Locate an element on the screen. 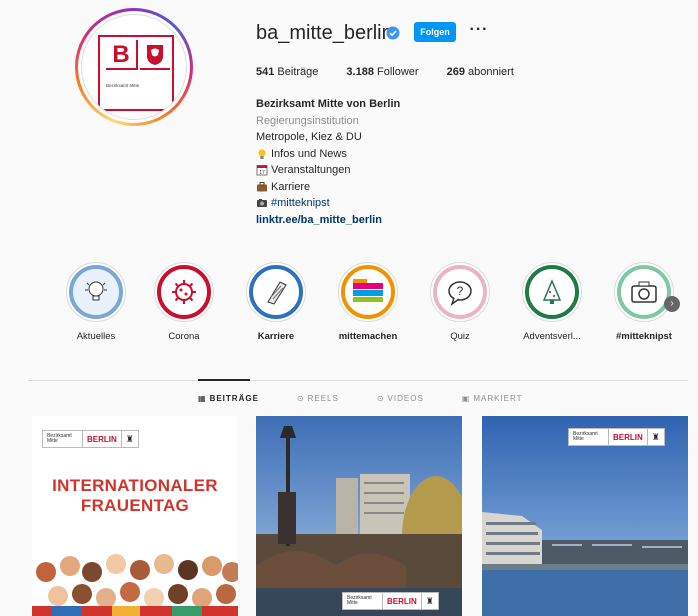 Image resolution: width=698 pixels, height=616 pixels. active-tab-indicator is located at coordinates (224, 380).